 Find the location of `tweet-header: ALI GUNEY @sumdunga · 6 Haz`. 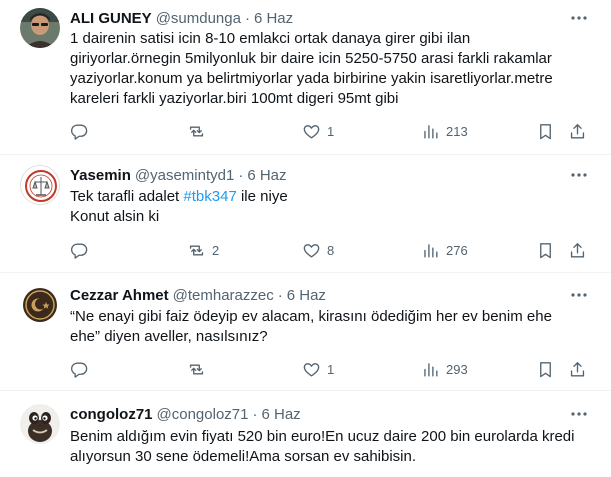

tweet-header: ALI GUNEY @sumdunga · 6 Haz is located at coordinates (181, 18).